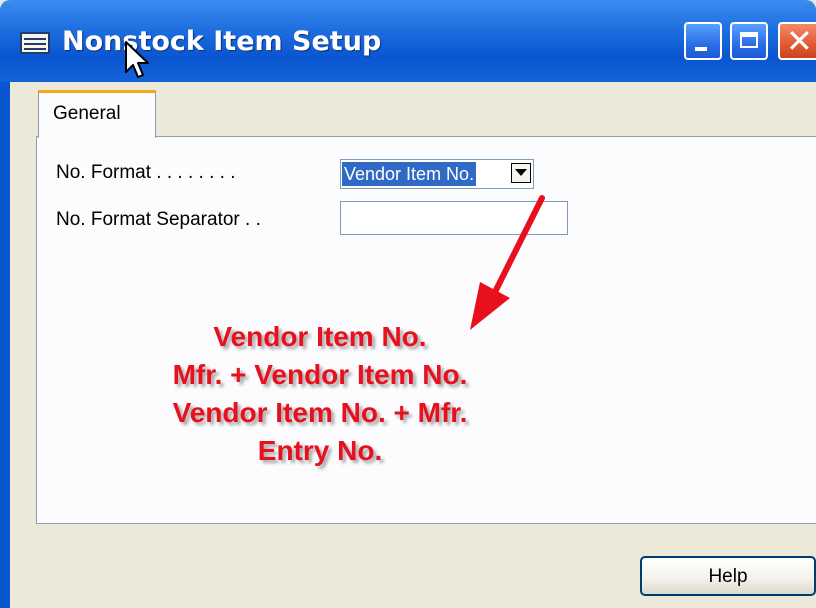 This screenshot has width=816, height=608. Describe the element at coordinates (409, 174) in the screenshot. I see `no-format-value: Vendor Item No.` at that location.